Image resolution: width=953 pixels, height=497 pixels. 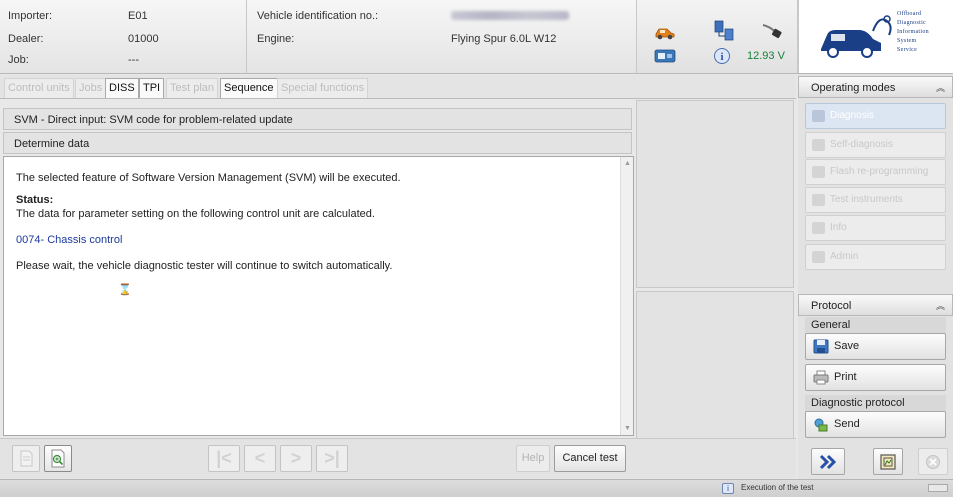 What do you see at coordinates (875, 377) in the screenshot?
I see `print-button: Print` at bounding box center [875, 377].